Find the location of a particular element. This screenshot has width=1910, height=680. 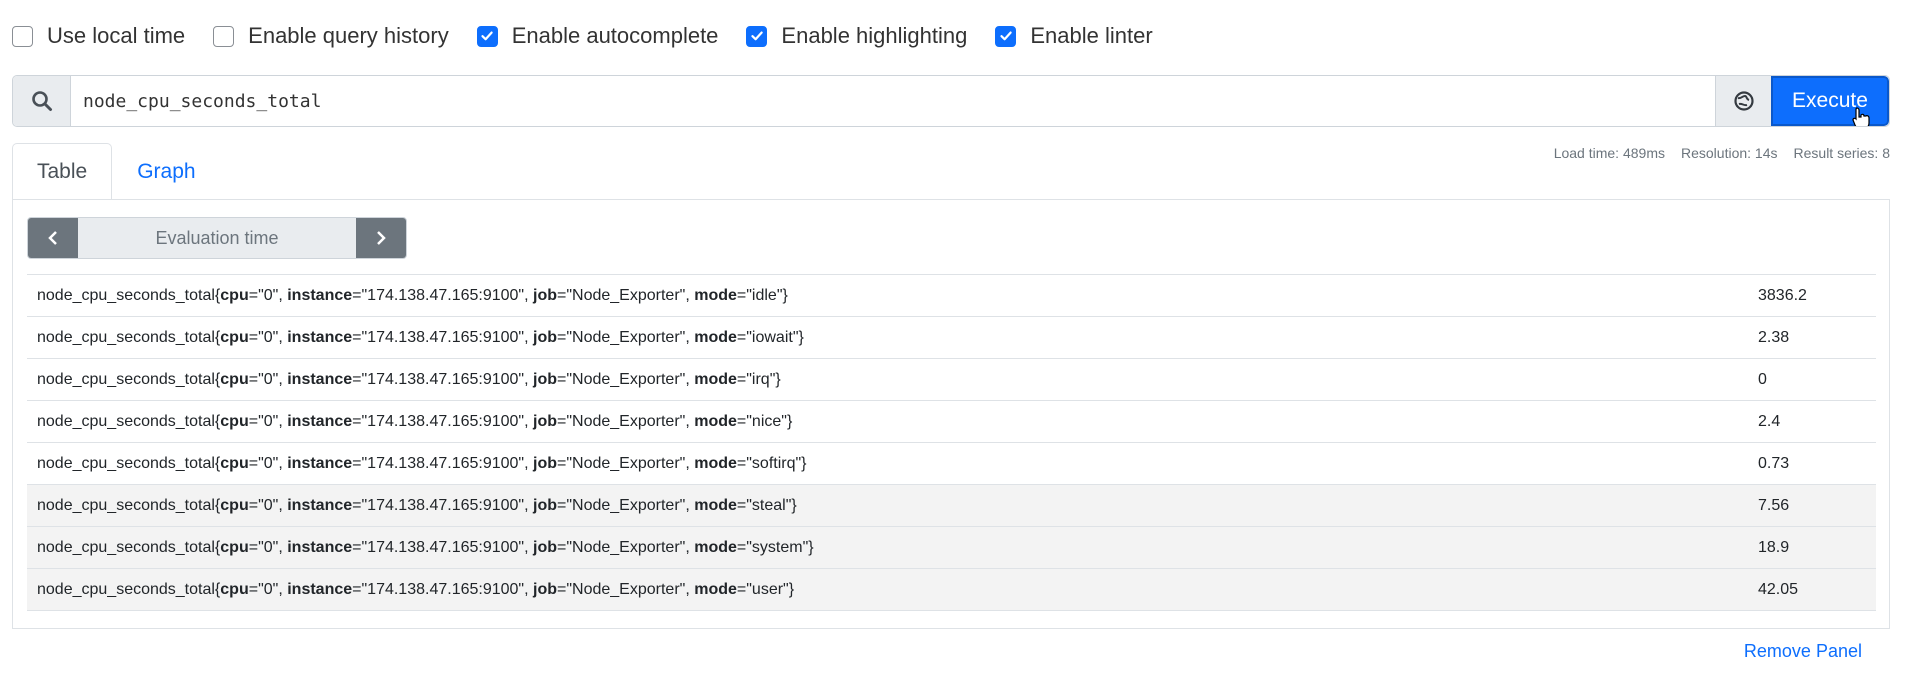

result-tabs: Table Graph is located at coordinates (116, 171).